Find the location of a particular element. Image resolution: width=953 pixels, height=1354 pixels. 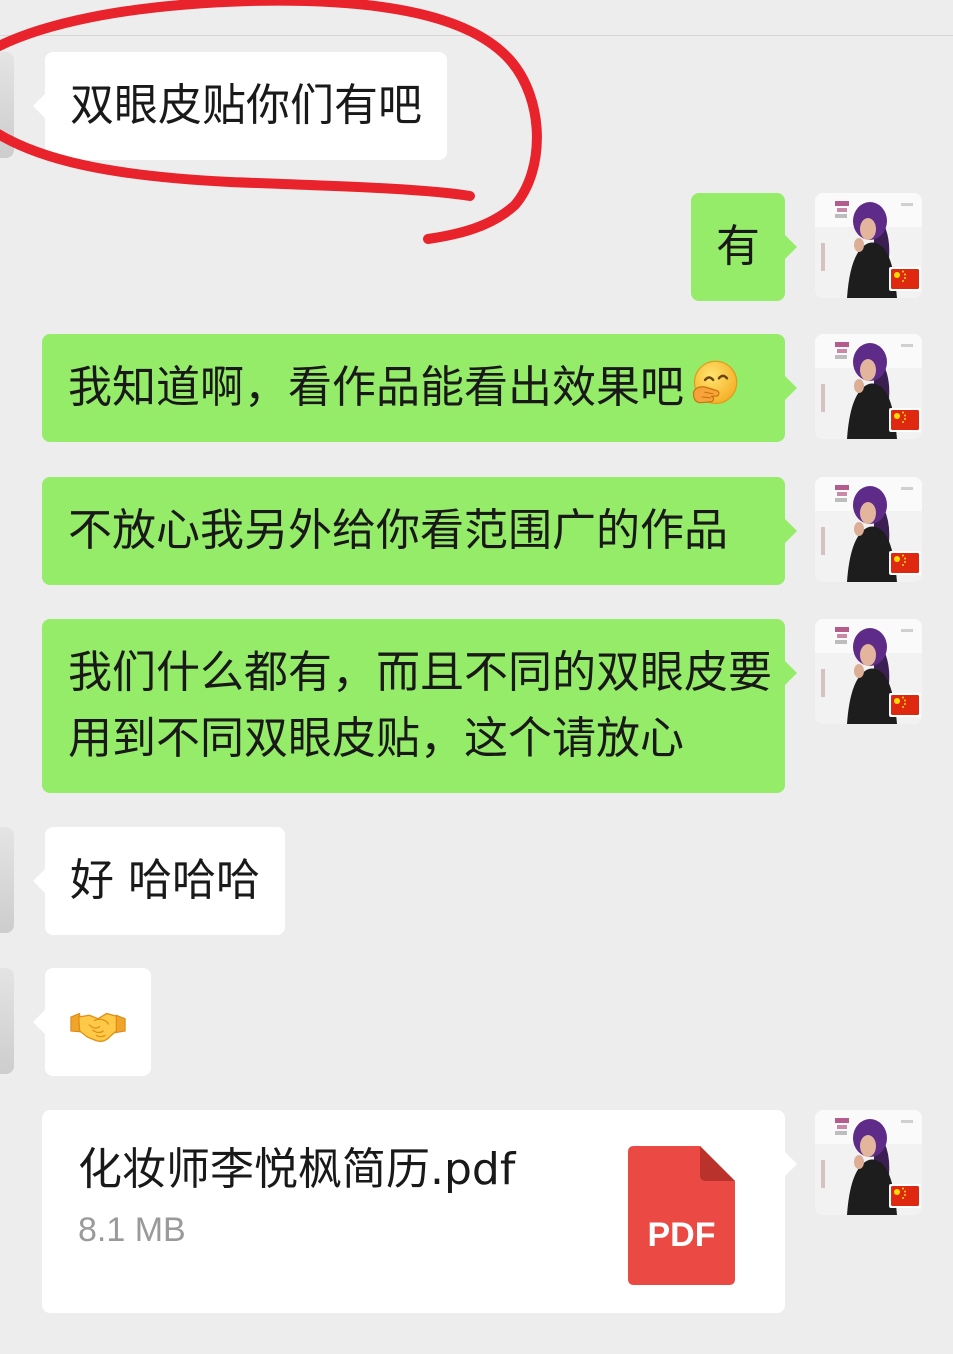

message-bubble-sent: 我们什么都有，而且不同的双眼皮要 用到不同双眼皮贴，这个请放心 is located at coordinates (419, 706).